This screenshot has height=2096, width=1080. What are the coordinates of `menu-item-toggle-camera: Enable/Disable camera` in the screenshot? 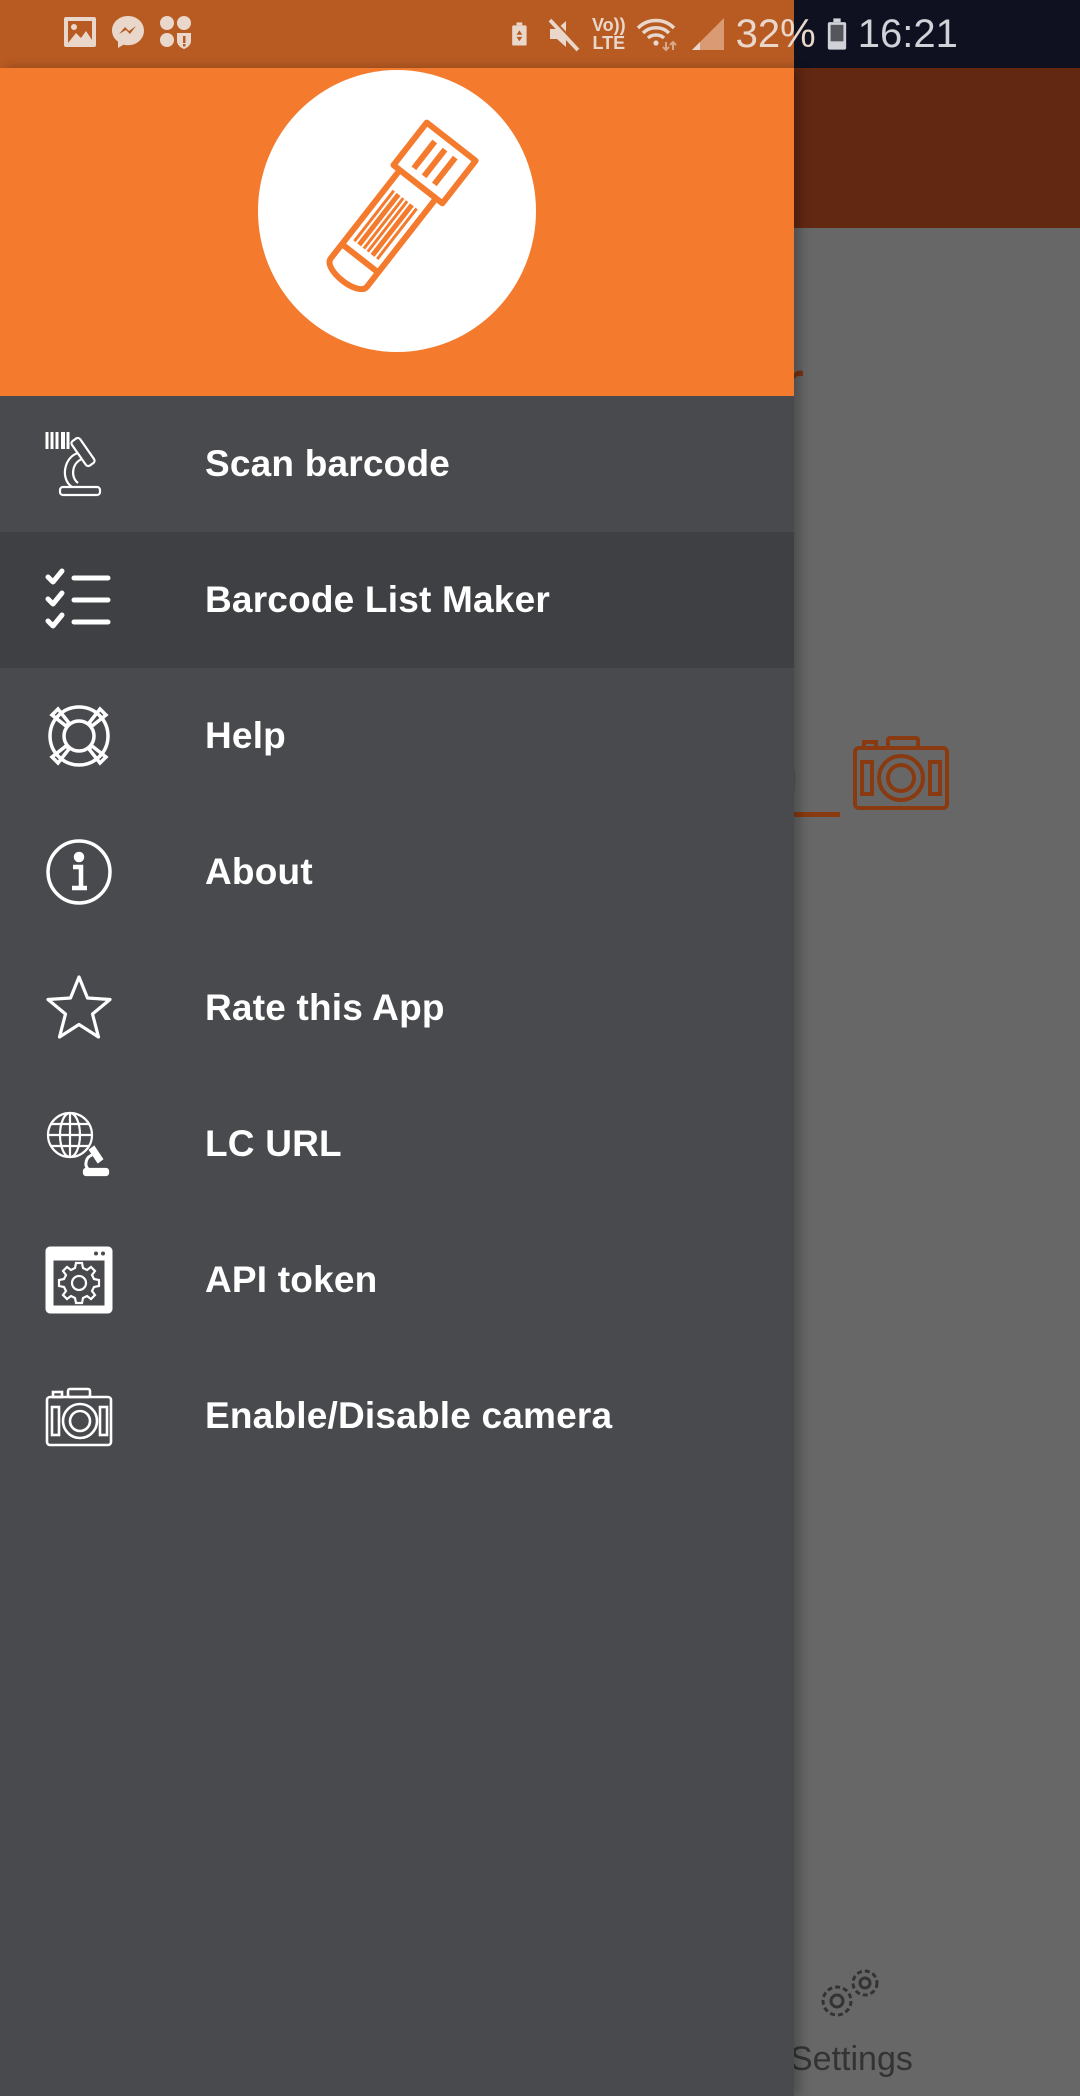 It's located at (397, 1416).